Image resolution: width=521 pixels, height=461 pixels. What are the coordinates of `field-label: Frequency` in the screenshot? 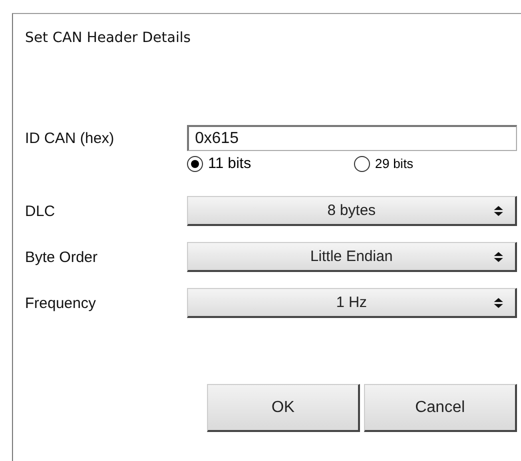 It's located at (61, 303).